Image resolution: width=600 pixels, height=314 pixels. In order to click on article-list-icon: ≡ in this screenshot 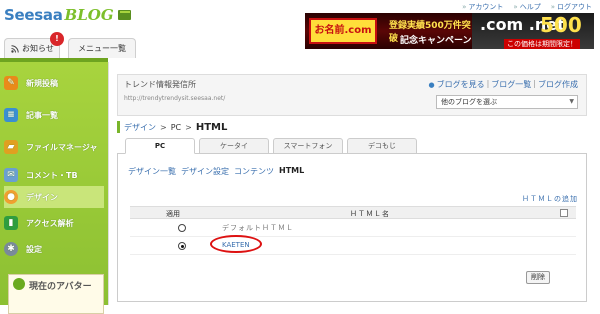, I will do `click(11, 115)`.